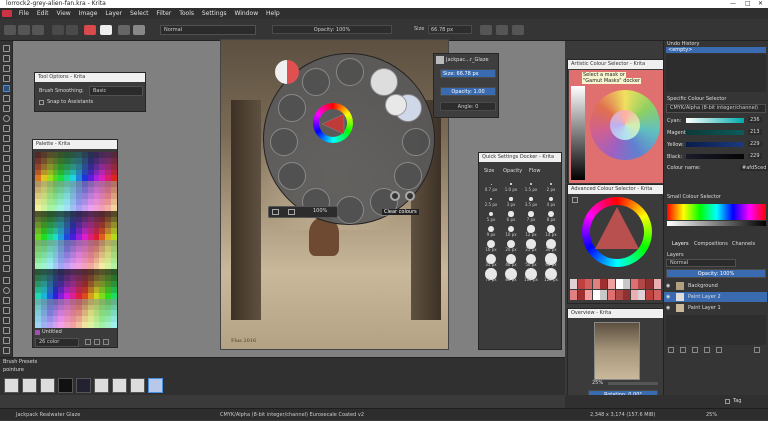 This screenshot has width=768, height=421. Describe the element at coordinates (6, 88) in the screenshot. I see `brush-tool-icon` at that location.